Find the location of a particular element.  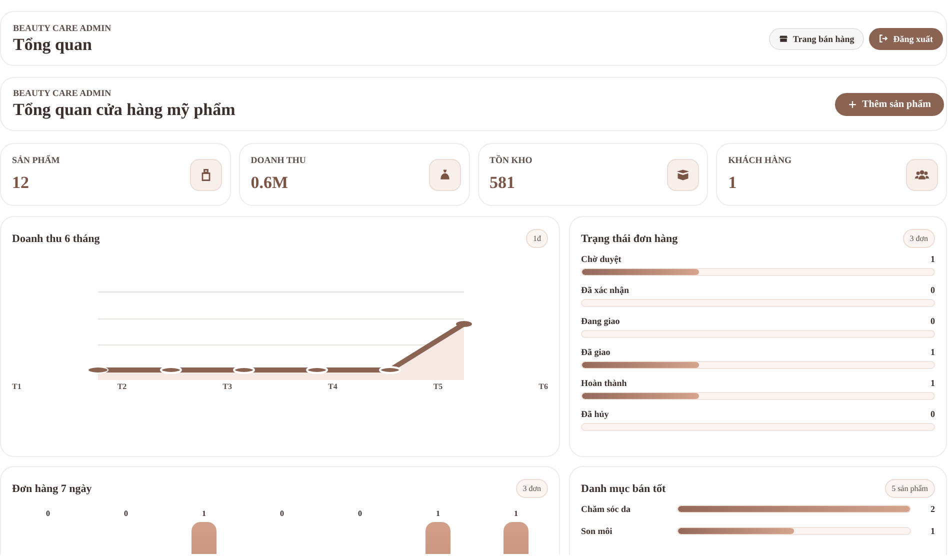

panel-title: Doanh thu 6 tháng is located at coordinates (56, 238).